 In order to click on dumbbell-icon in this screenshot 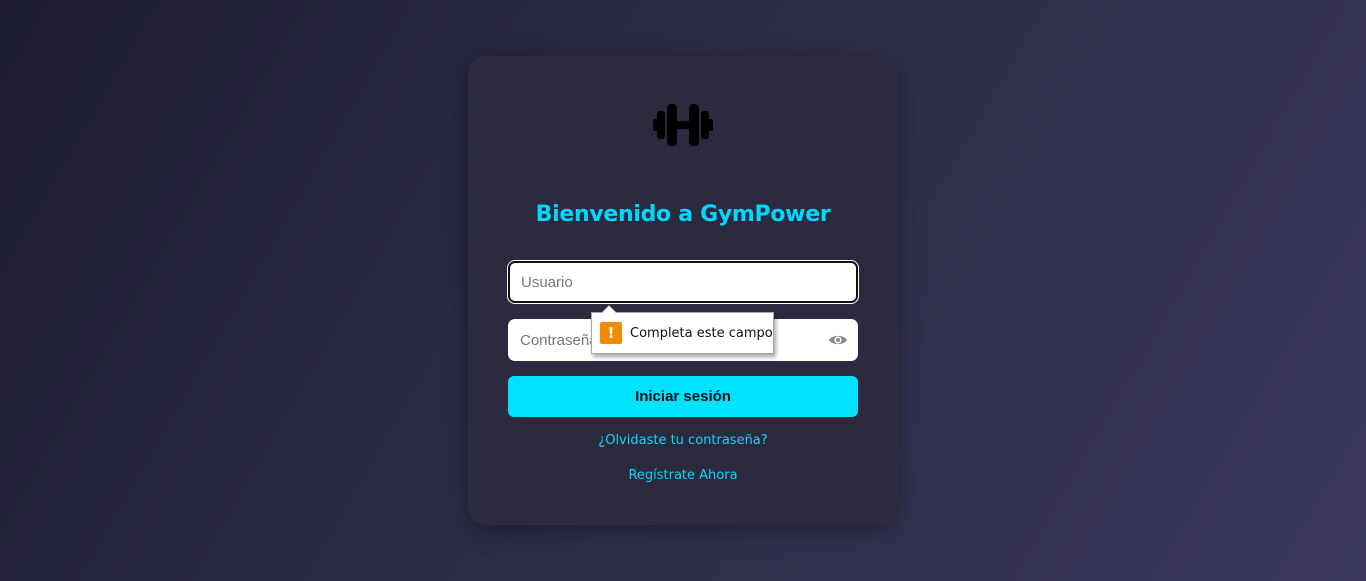, I will do `click(683, 125)`.